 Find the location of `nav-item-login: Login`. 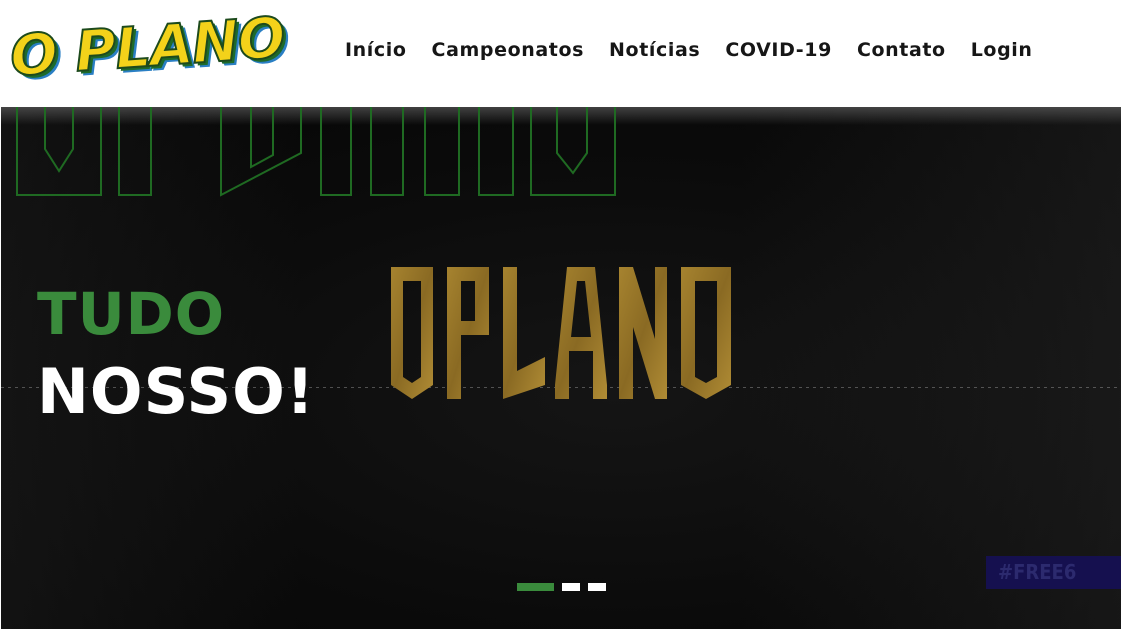

nav-item-login: Login is located at coordinates (1002, 50).